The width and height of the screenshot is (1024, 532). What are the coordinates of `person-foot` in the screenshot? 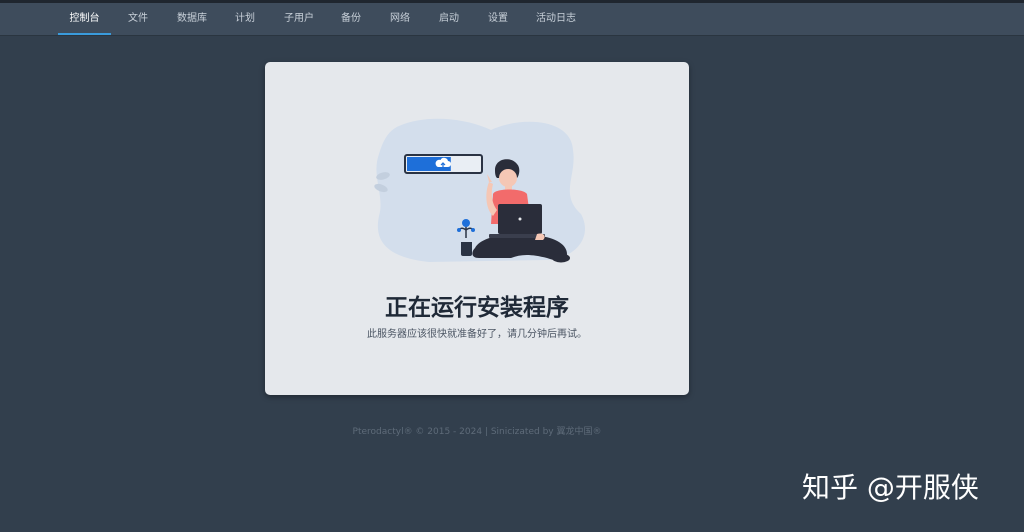 It's located at (561, 258).